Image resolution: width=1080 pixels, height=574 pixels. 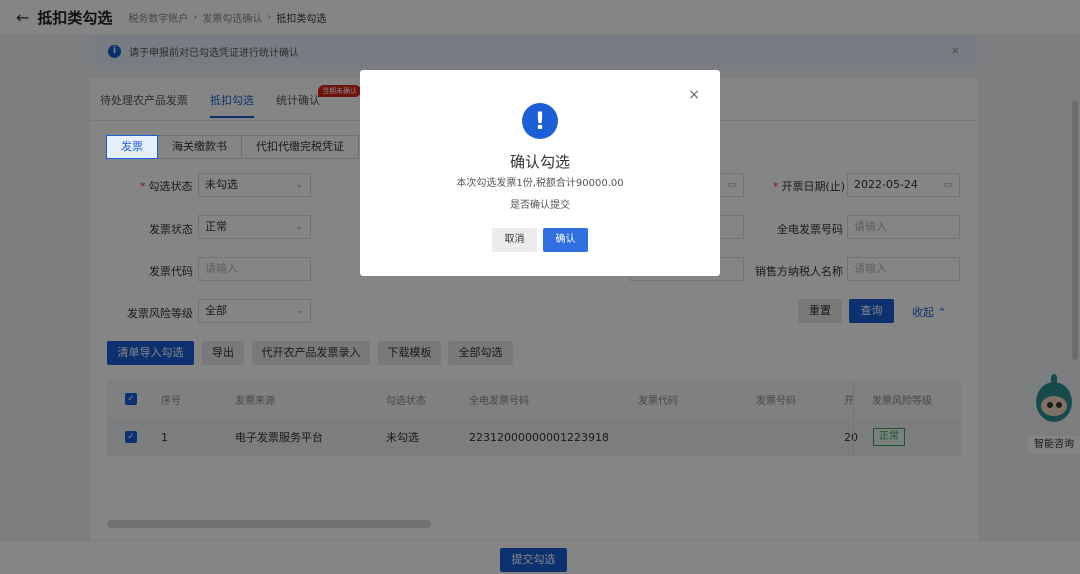 I want to click on exclamation-icon: !, so click(x=540, y=121).